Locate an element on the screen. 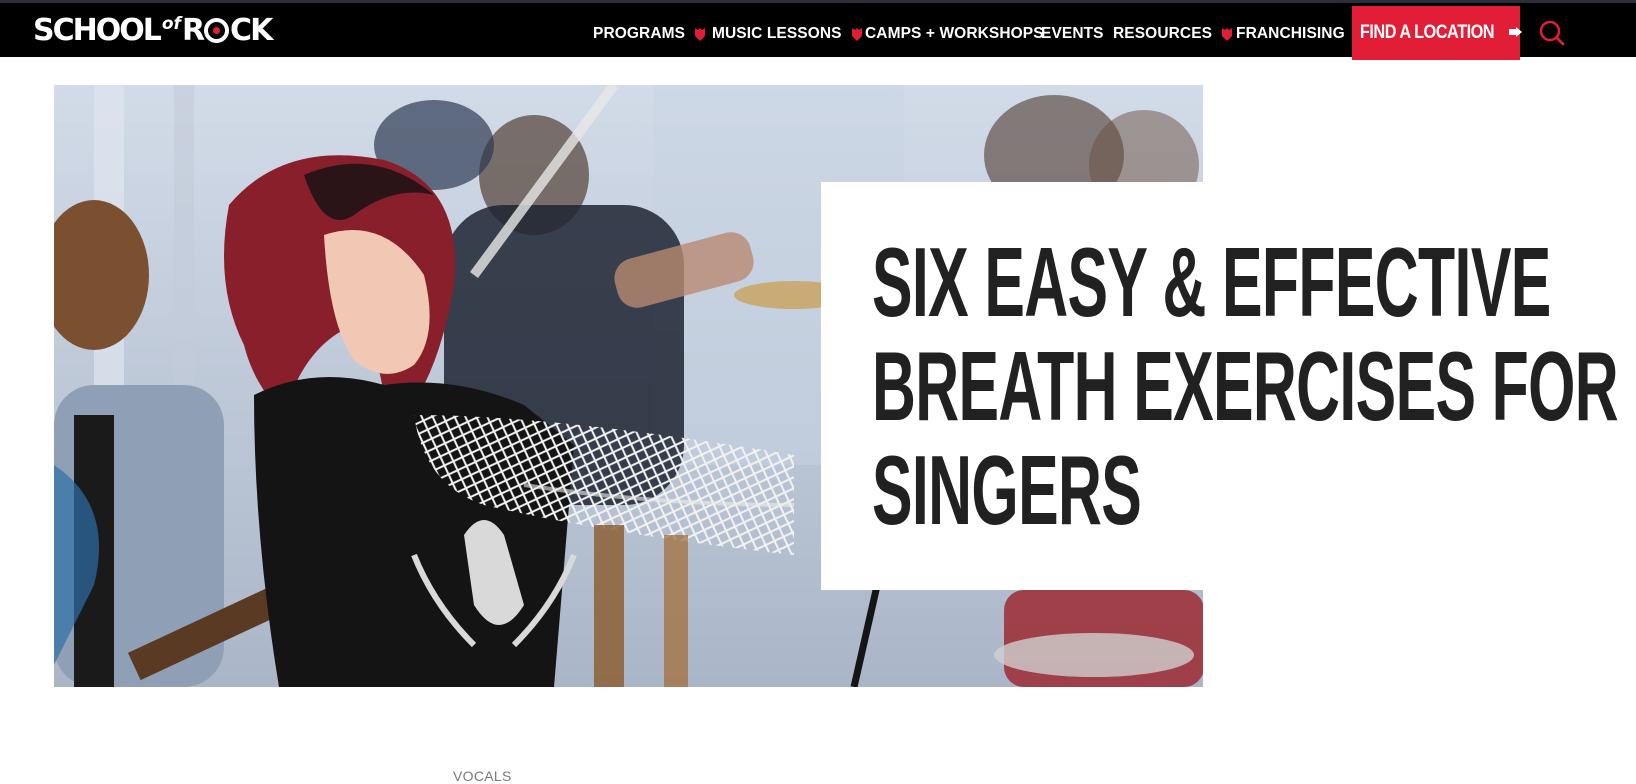 The image size is (1636, 784). article-category-tag: VOCALS is located at coordinates (482, 776).